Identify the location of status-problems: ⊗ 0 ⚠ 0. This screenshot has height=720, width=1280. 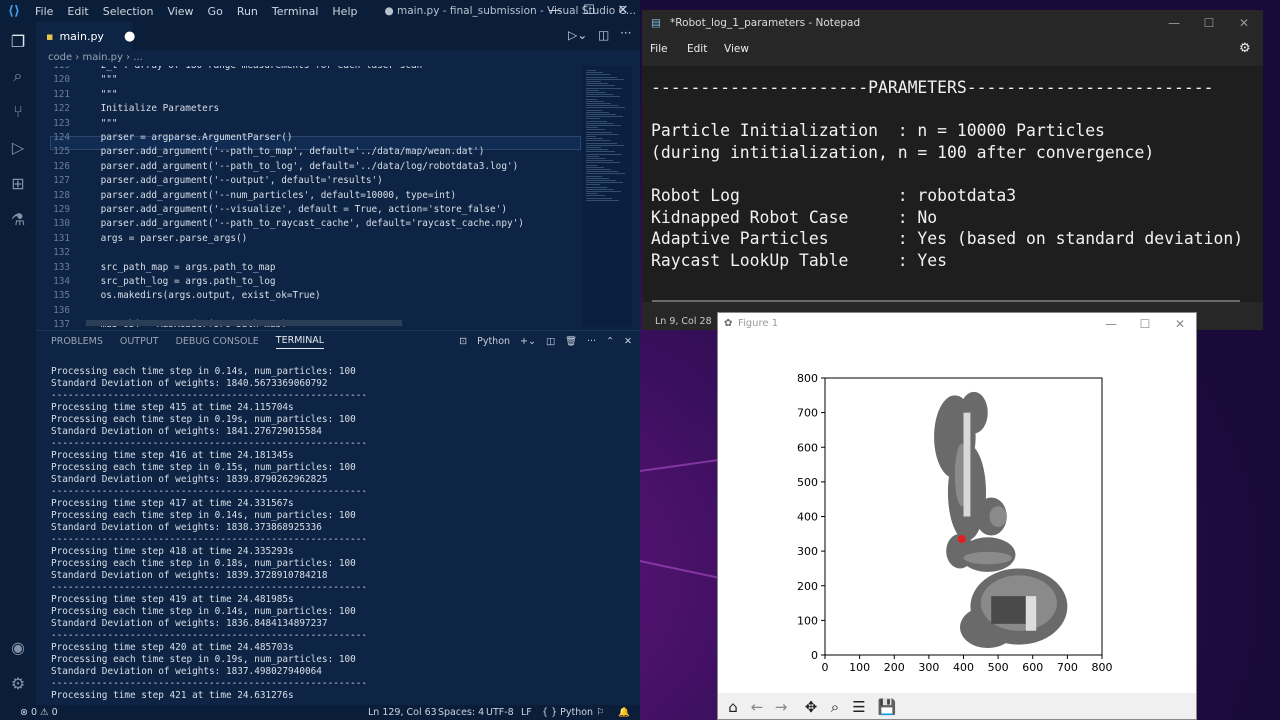
(39, 712).